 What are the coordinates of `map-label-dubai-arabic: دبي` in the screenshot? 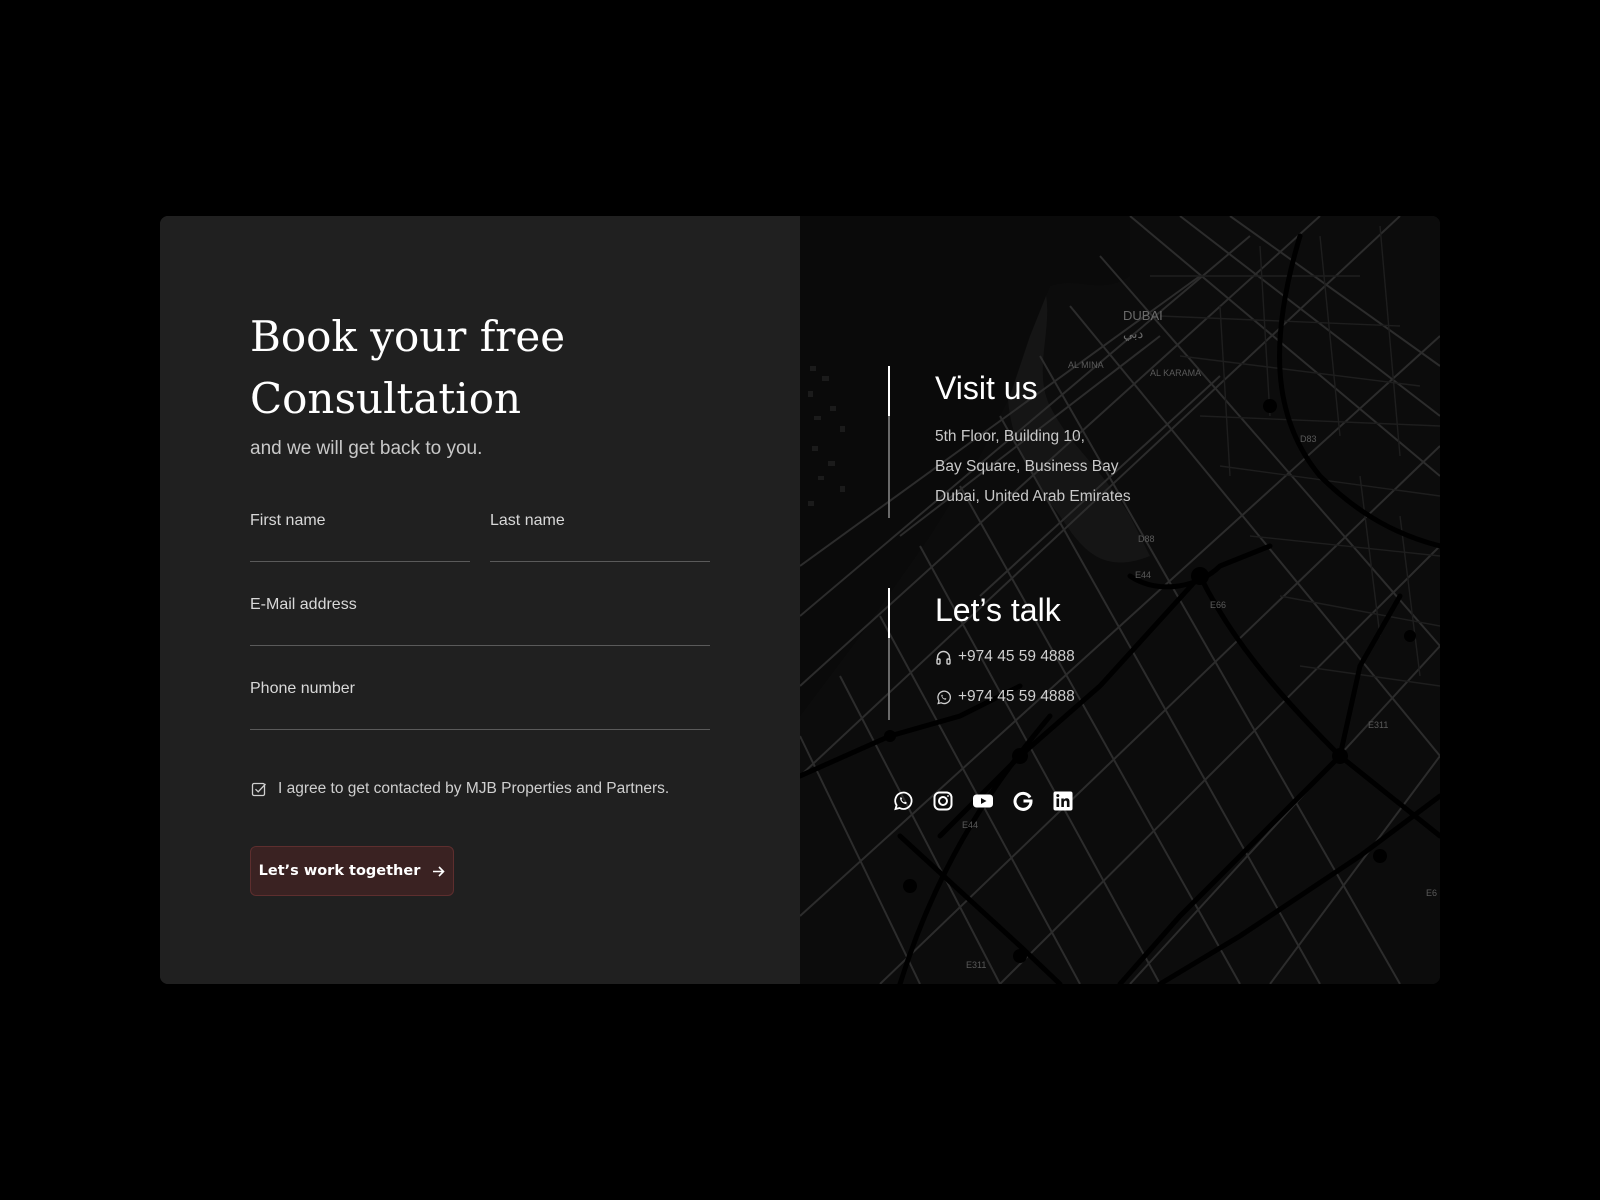 It's located at (1133, 333).